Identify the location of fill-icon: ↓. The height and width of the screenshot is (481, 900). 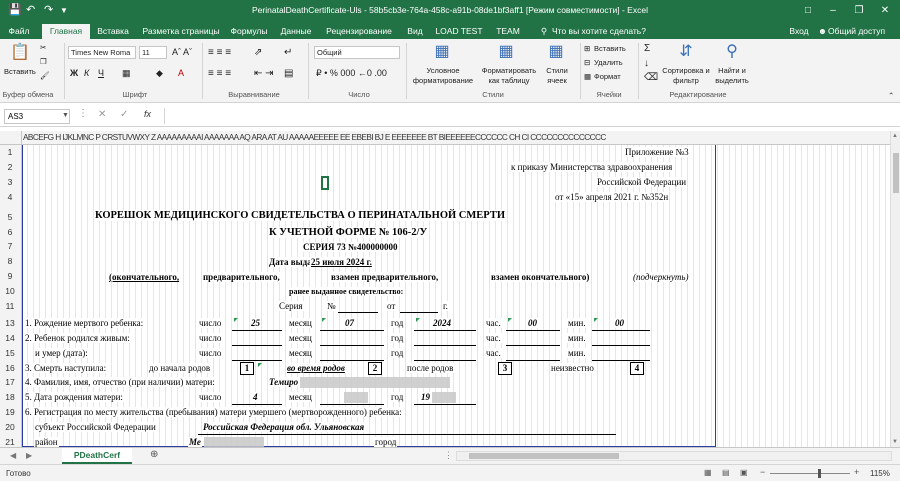
(646, 63).